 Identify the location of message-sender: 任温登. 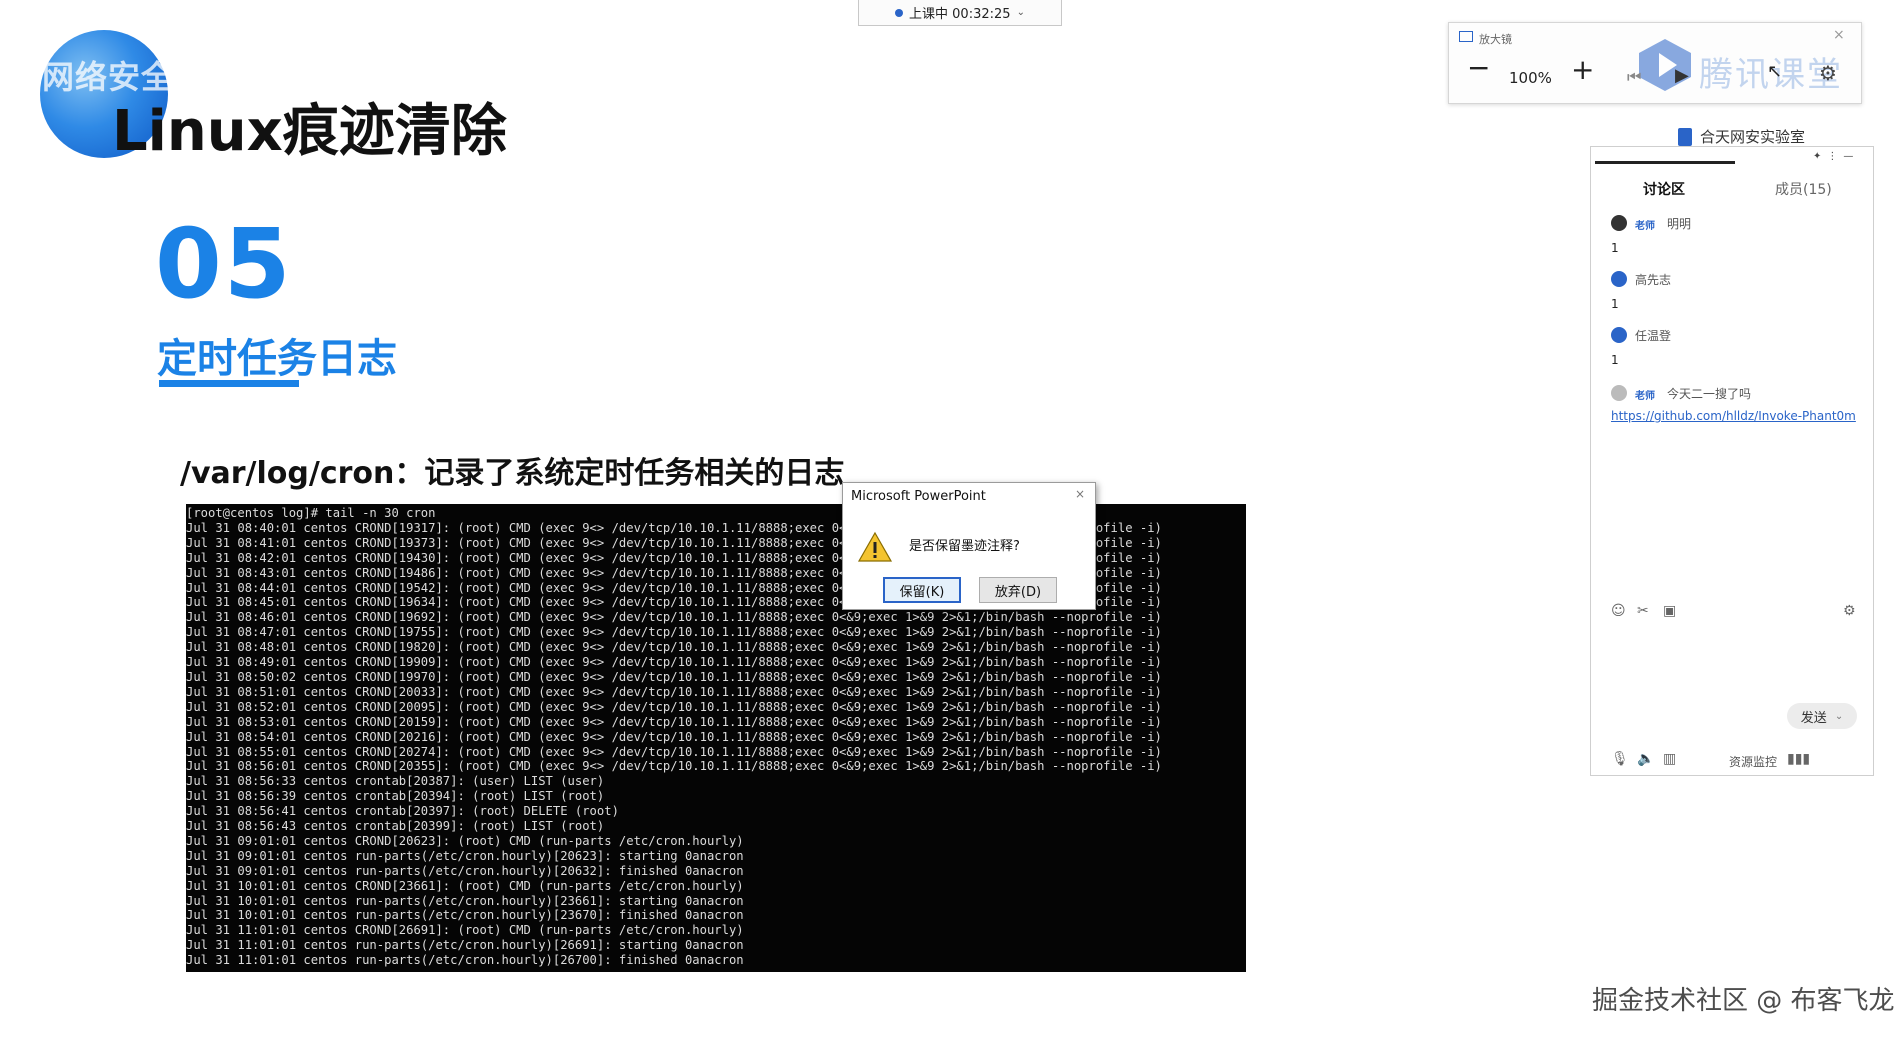
(1653, 336).